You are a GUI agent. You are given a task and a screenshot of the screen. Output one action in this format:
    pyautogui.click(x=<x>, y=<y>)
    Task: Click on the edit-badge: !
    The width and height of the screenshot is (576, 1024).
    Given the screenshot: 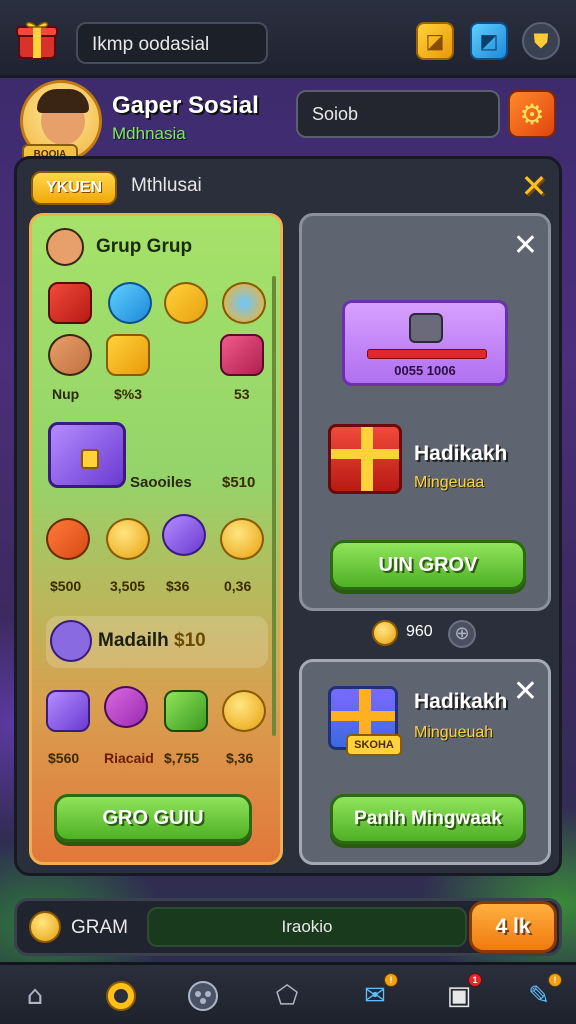 What is the action you would take?
    pyautogui.click(x=555, y=980)
    